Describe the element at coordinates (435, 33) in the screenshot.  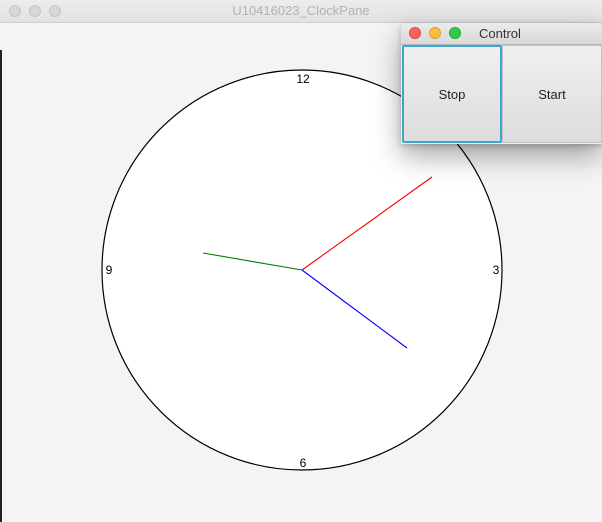
I see `minimize-icon` at that location.